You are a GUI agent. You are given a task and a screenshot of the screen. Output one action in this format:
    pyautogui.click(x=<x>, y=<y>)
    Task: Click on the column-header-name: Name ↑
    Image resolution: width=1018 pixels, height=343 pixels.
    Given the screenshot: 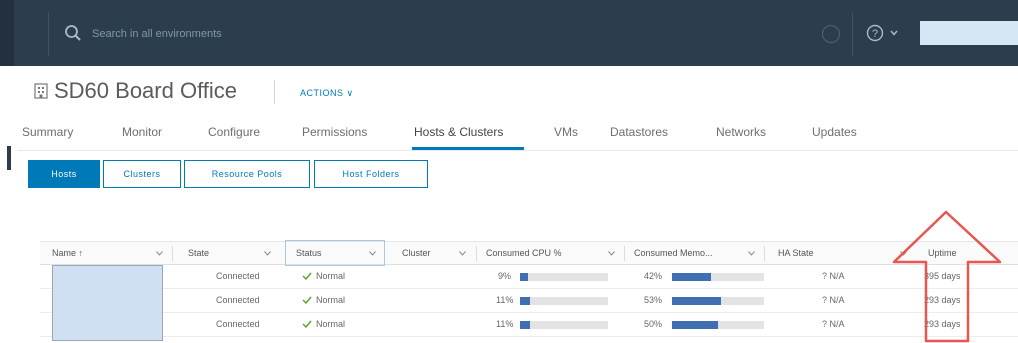 What is the action you would take?
    pyautogui.click(x=67, y=253)
    